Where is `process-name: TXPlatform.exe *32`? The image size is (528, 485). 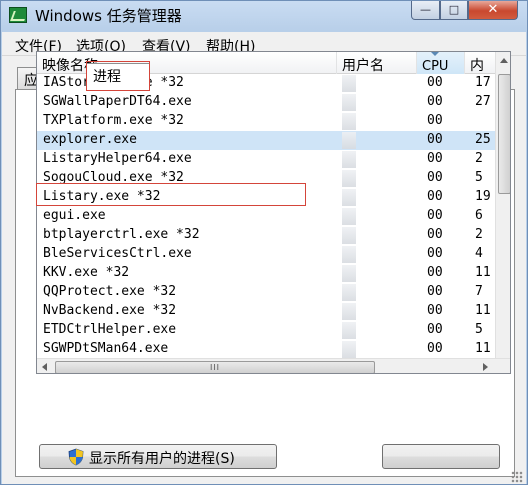
process-name: TXPlatform.exe *32 is located at coordinates (113, 120).